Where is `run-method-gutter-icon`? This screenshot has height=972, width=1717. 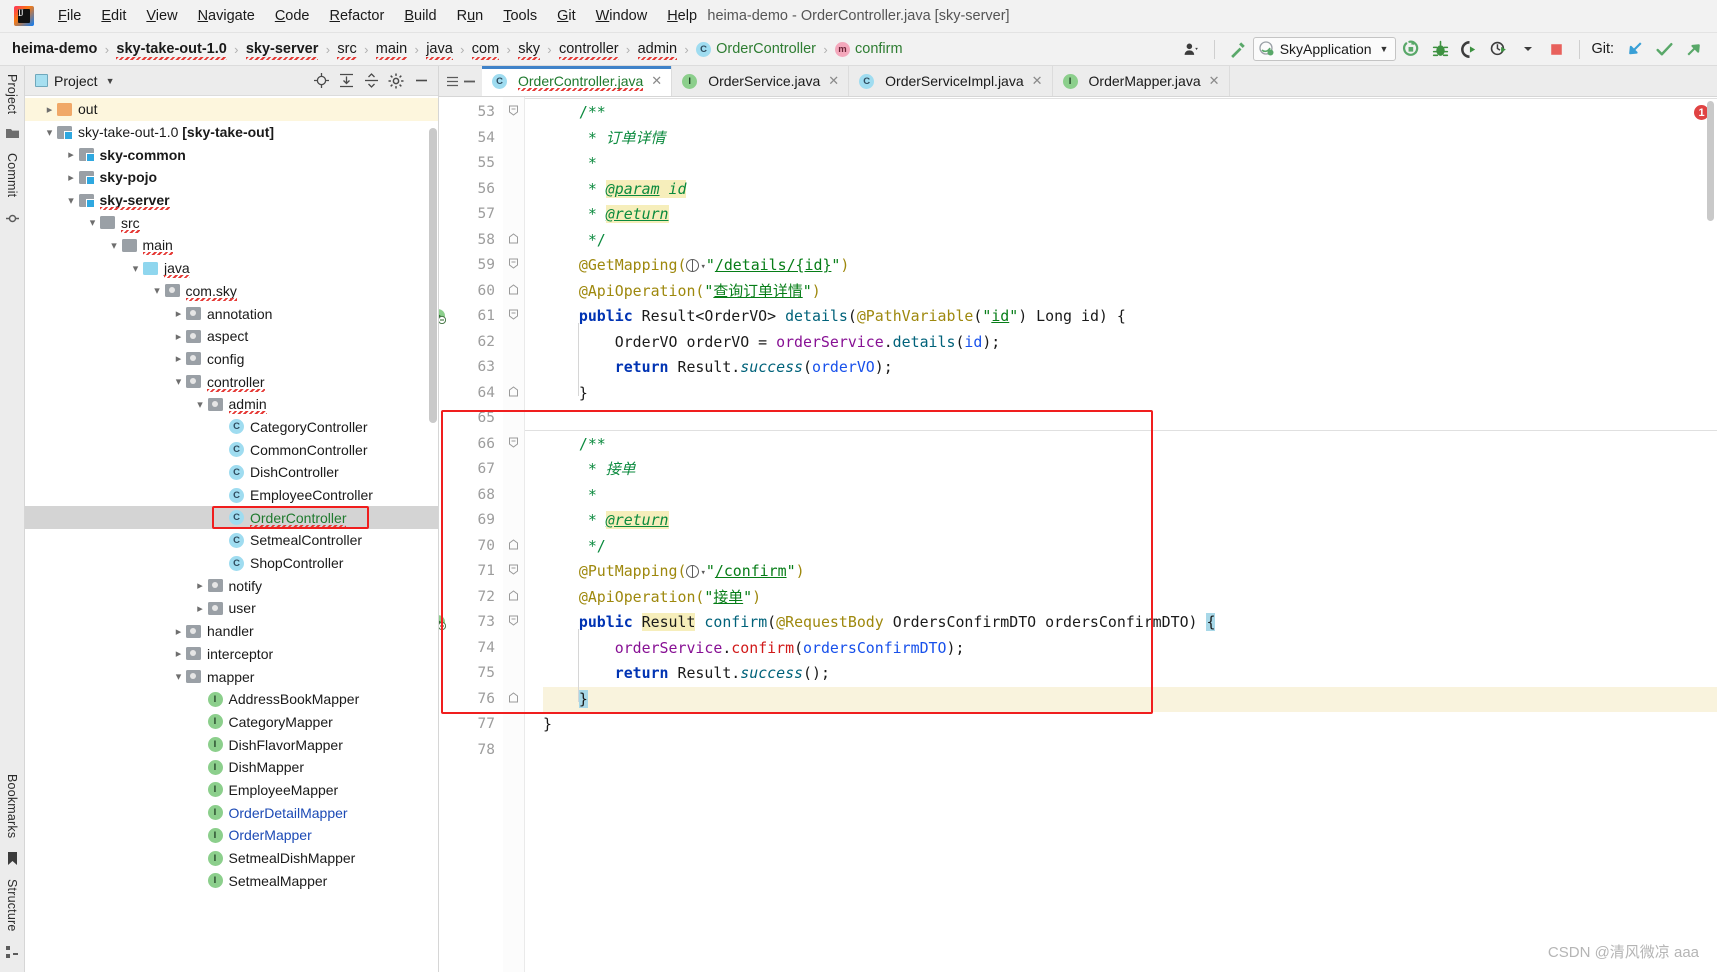 run-method-gutter-icon is located at coordinates (442, 316).